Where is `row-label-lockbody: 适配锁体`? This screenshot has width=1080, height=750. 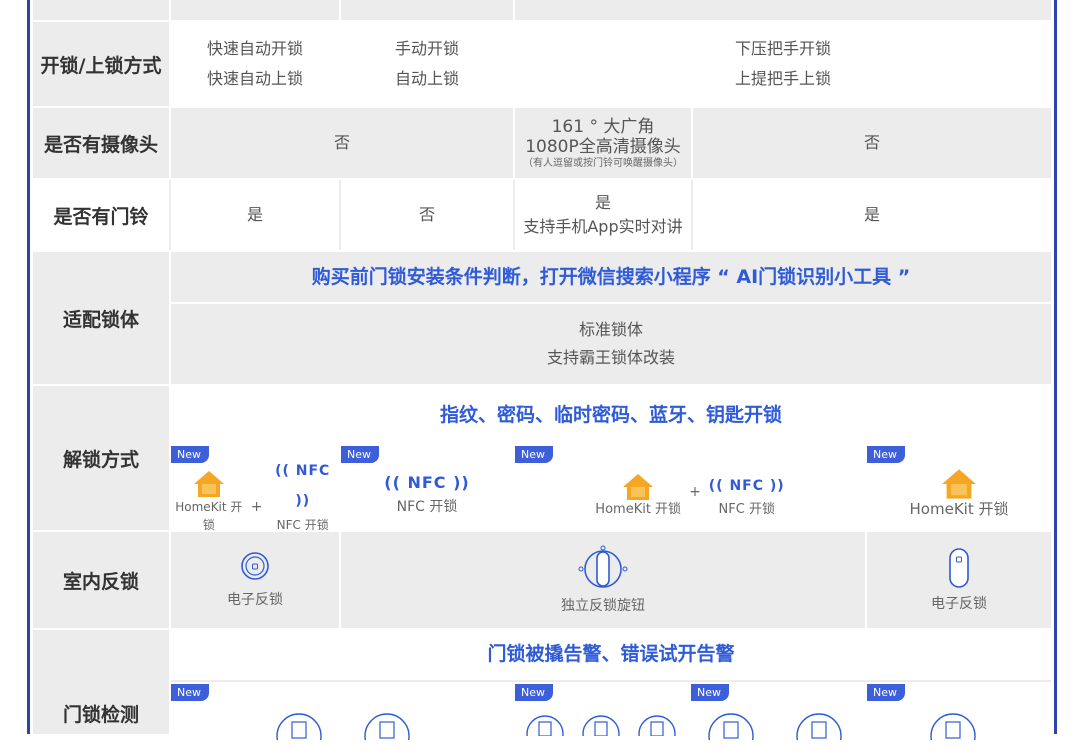 row-label-lockbody: 适配锁体 is located at coordinates (101, 318).